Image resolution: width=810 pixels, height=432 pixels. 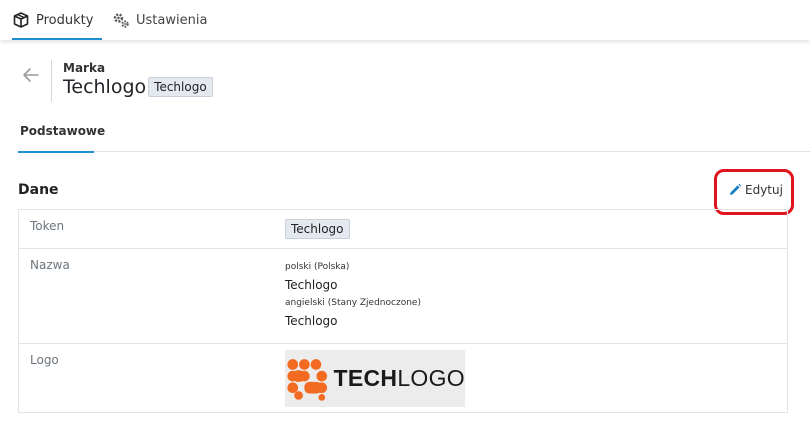 What do you see at coordinates (180, 87) in the screenshot?
I see `title-token-badge: Techlogo` at bounding box center [180, 87].